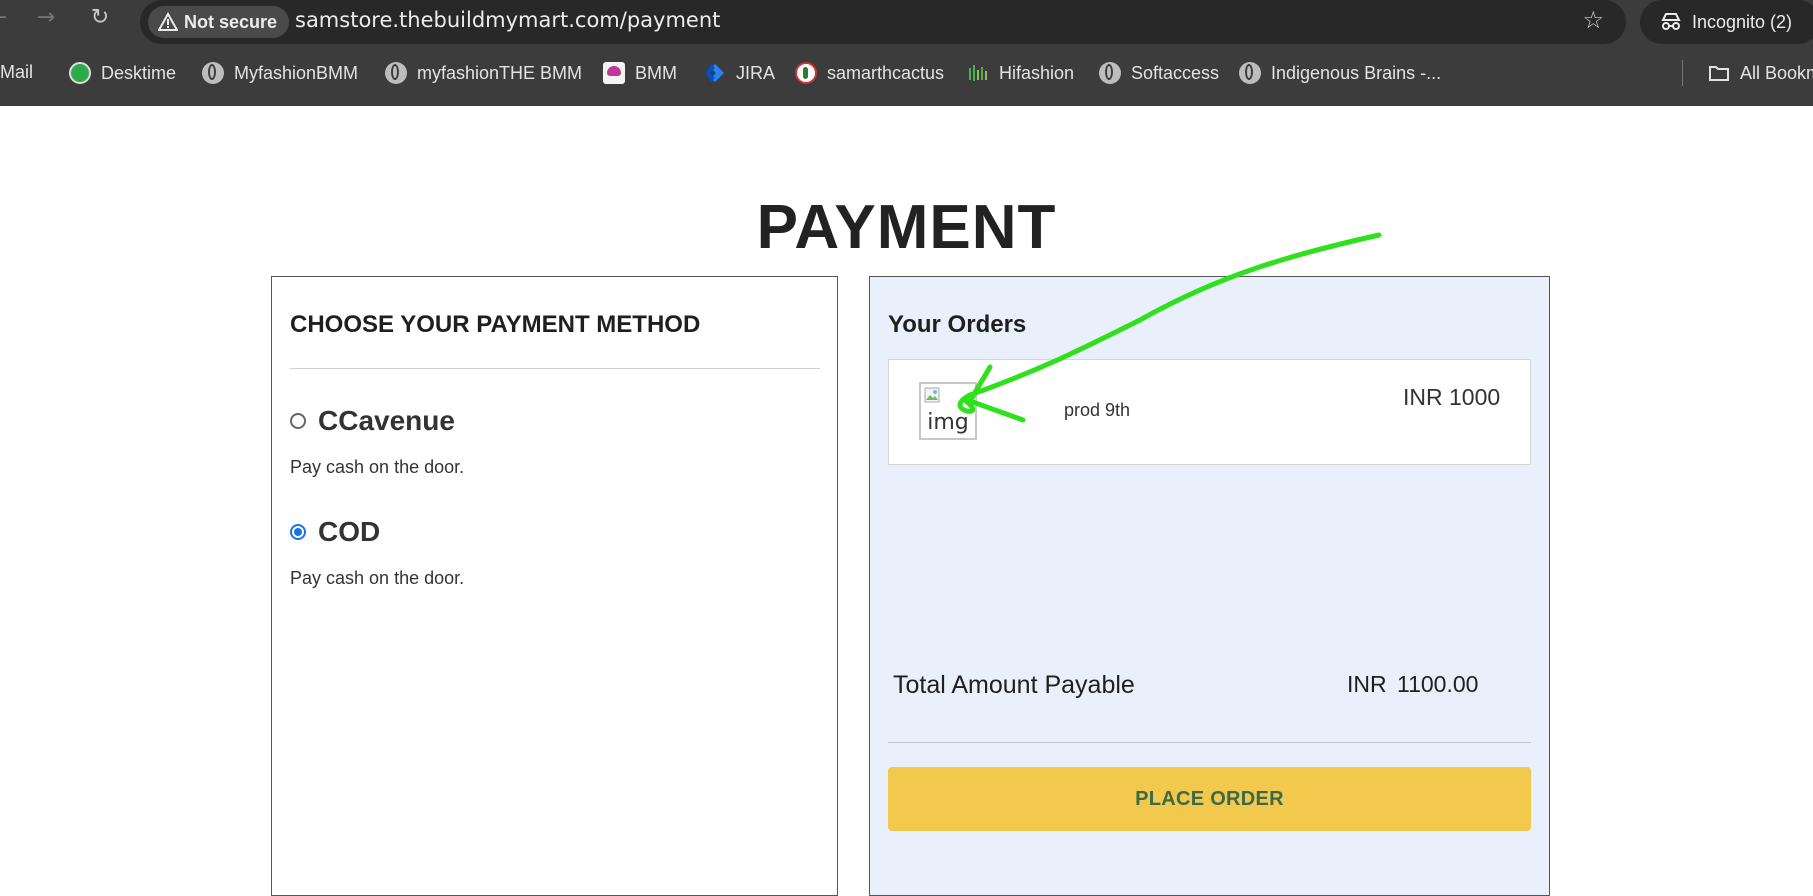 The image size is (1813, 896). I want to click on bookmark-label: Softaccess, so click(1175, 72).